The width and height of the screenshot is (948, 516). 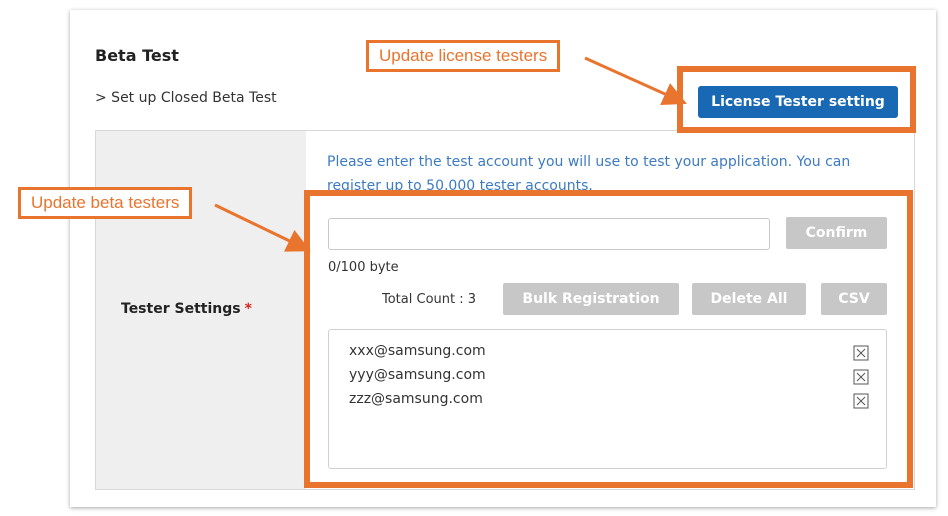 I want to click on page-title: Beta Test, so click(x=137, y=55).